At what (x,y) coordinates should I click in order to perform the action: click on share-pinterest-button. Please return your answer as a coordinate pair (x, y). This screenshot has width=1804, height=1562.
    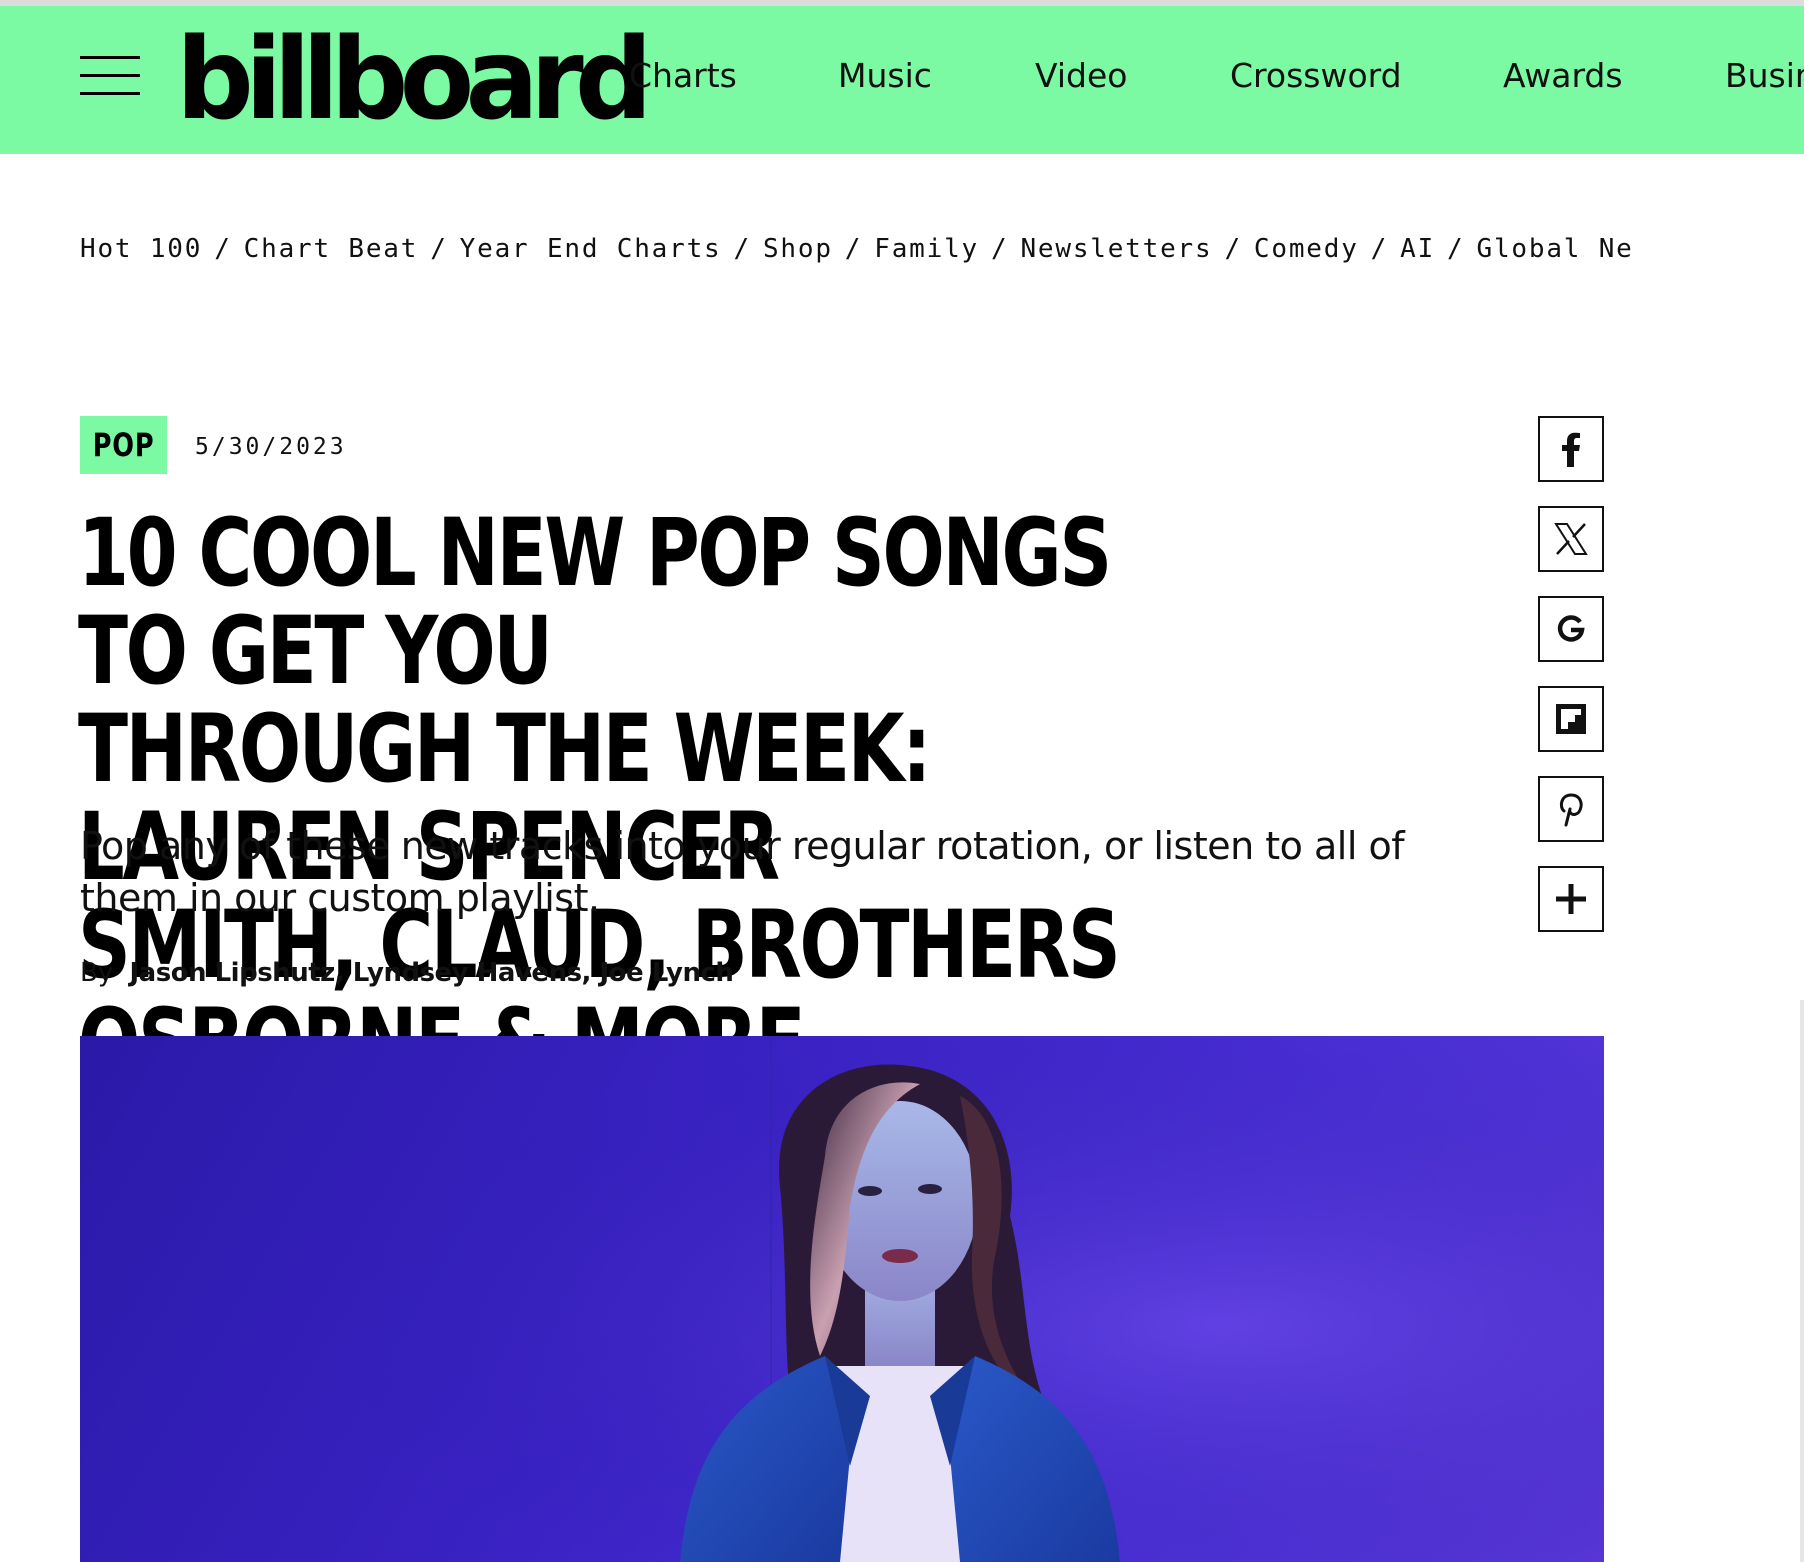
    Looking at the image, I should click on (1571, 809).